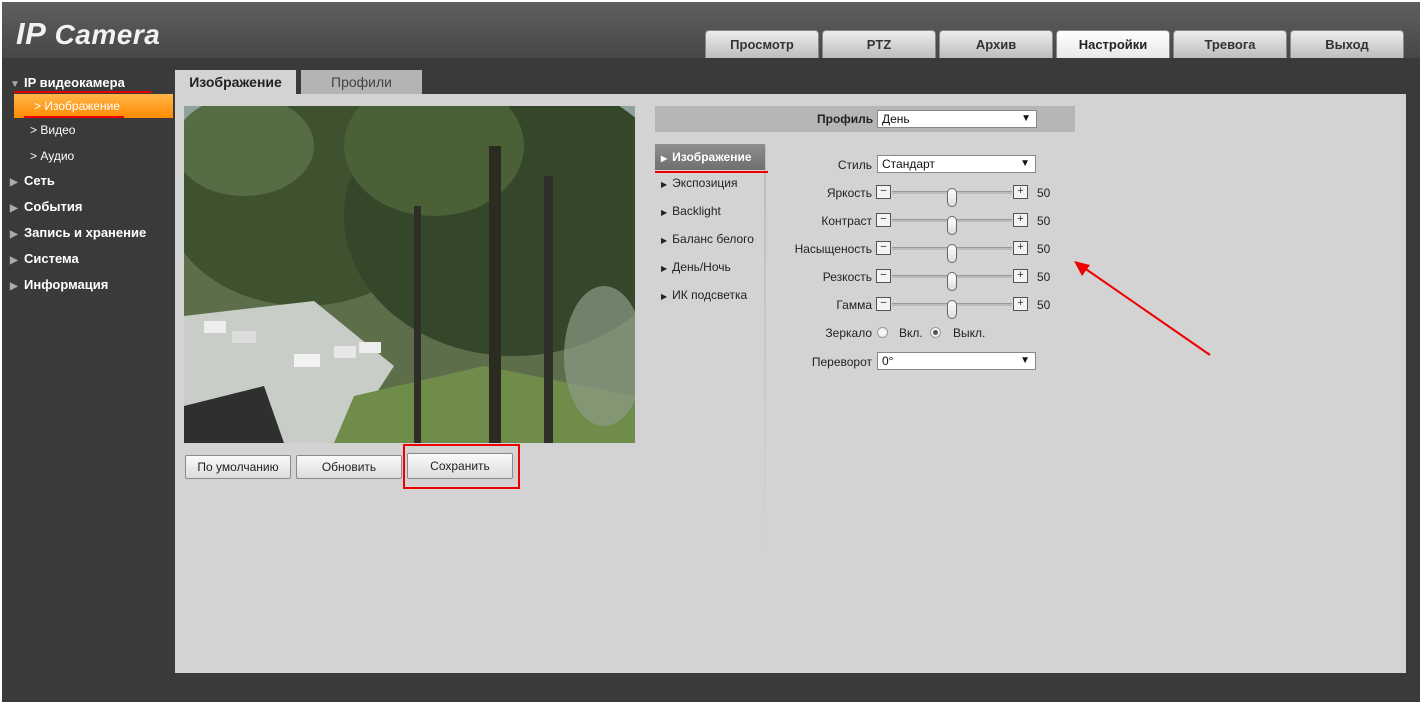 The width and height of the screenshot is (1422, 704). I want to click on gamma-slider: − +, so click(954, 308).